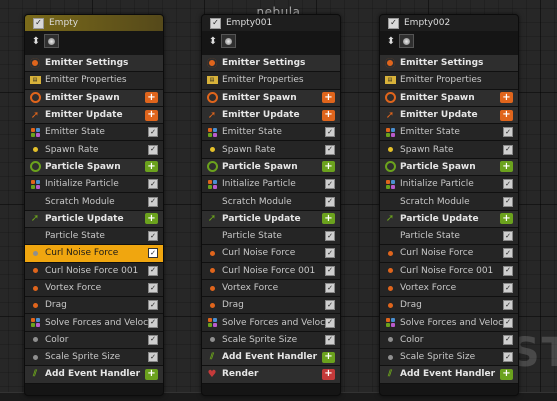  Describe the element at coordinates (271, 23) in the screenshot. I see `emitter-header: ✓ Empty001` at that location.